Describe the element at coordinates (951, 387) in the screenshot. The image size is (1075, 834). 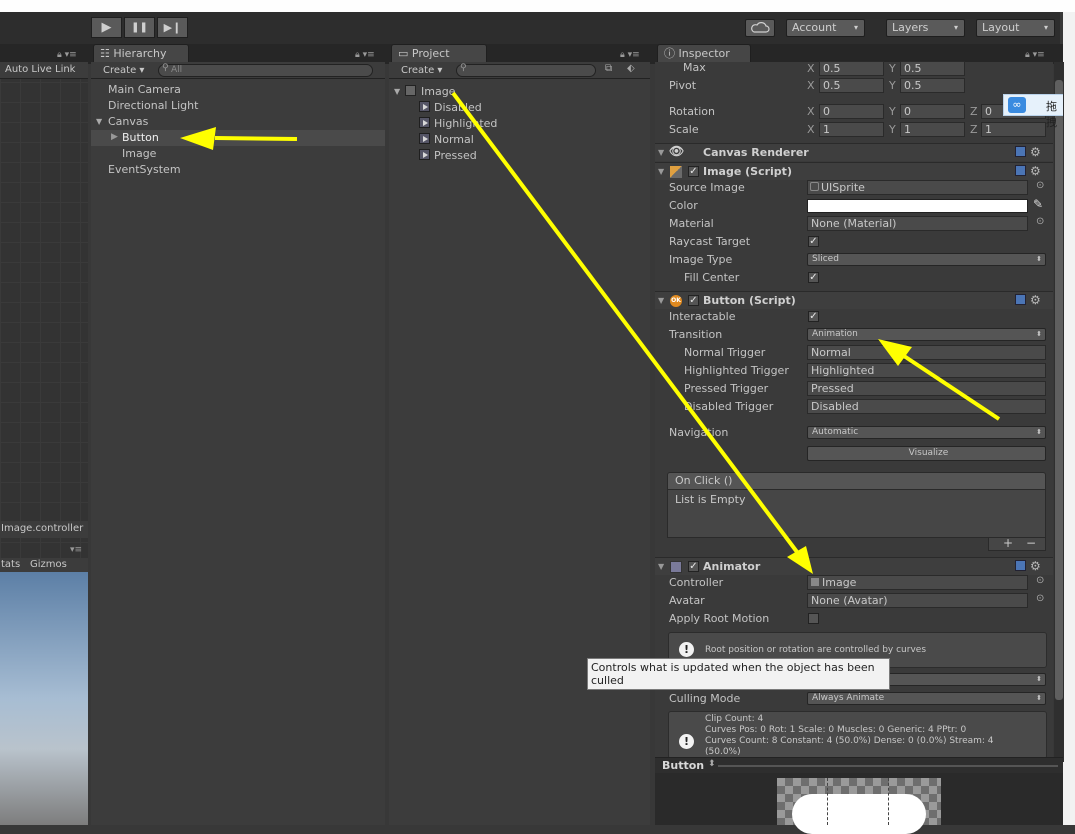
I see `arrow-to-transition` at that location.